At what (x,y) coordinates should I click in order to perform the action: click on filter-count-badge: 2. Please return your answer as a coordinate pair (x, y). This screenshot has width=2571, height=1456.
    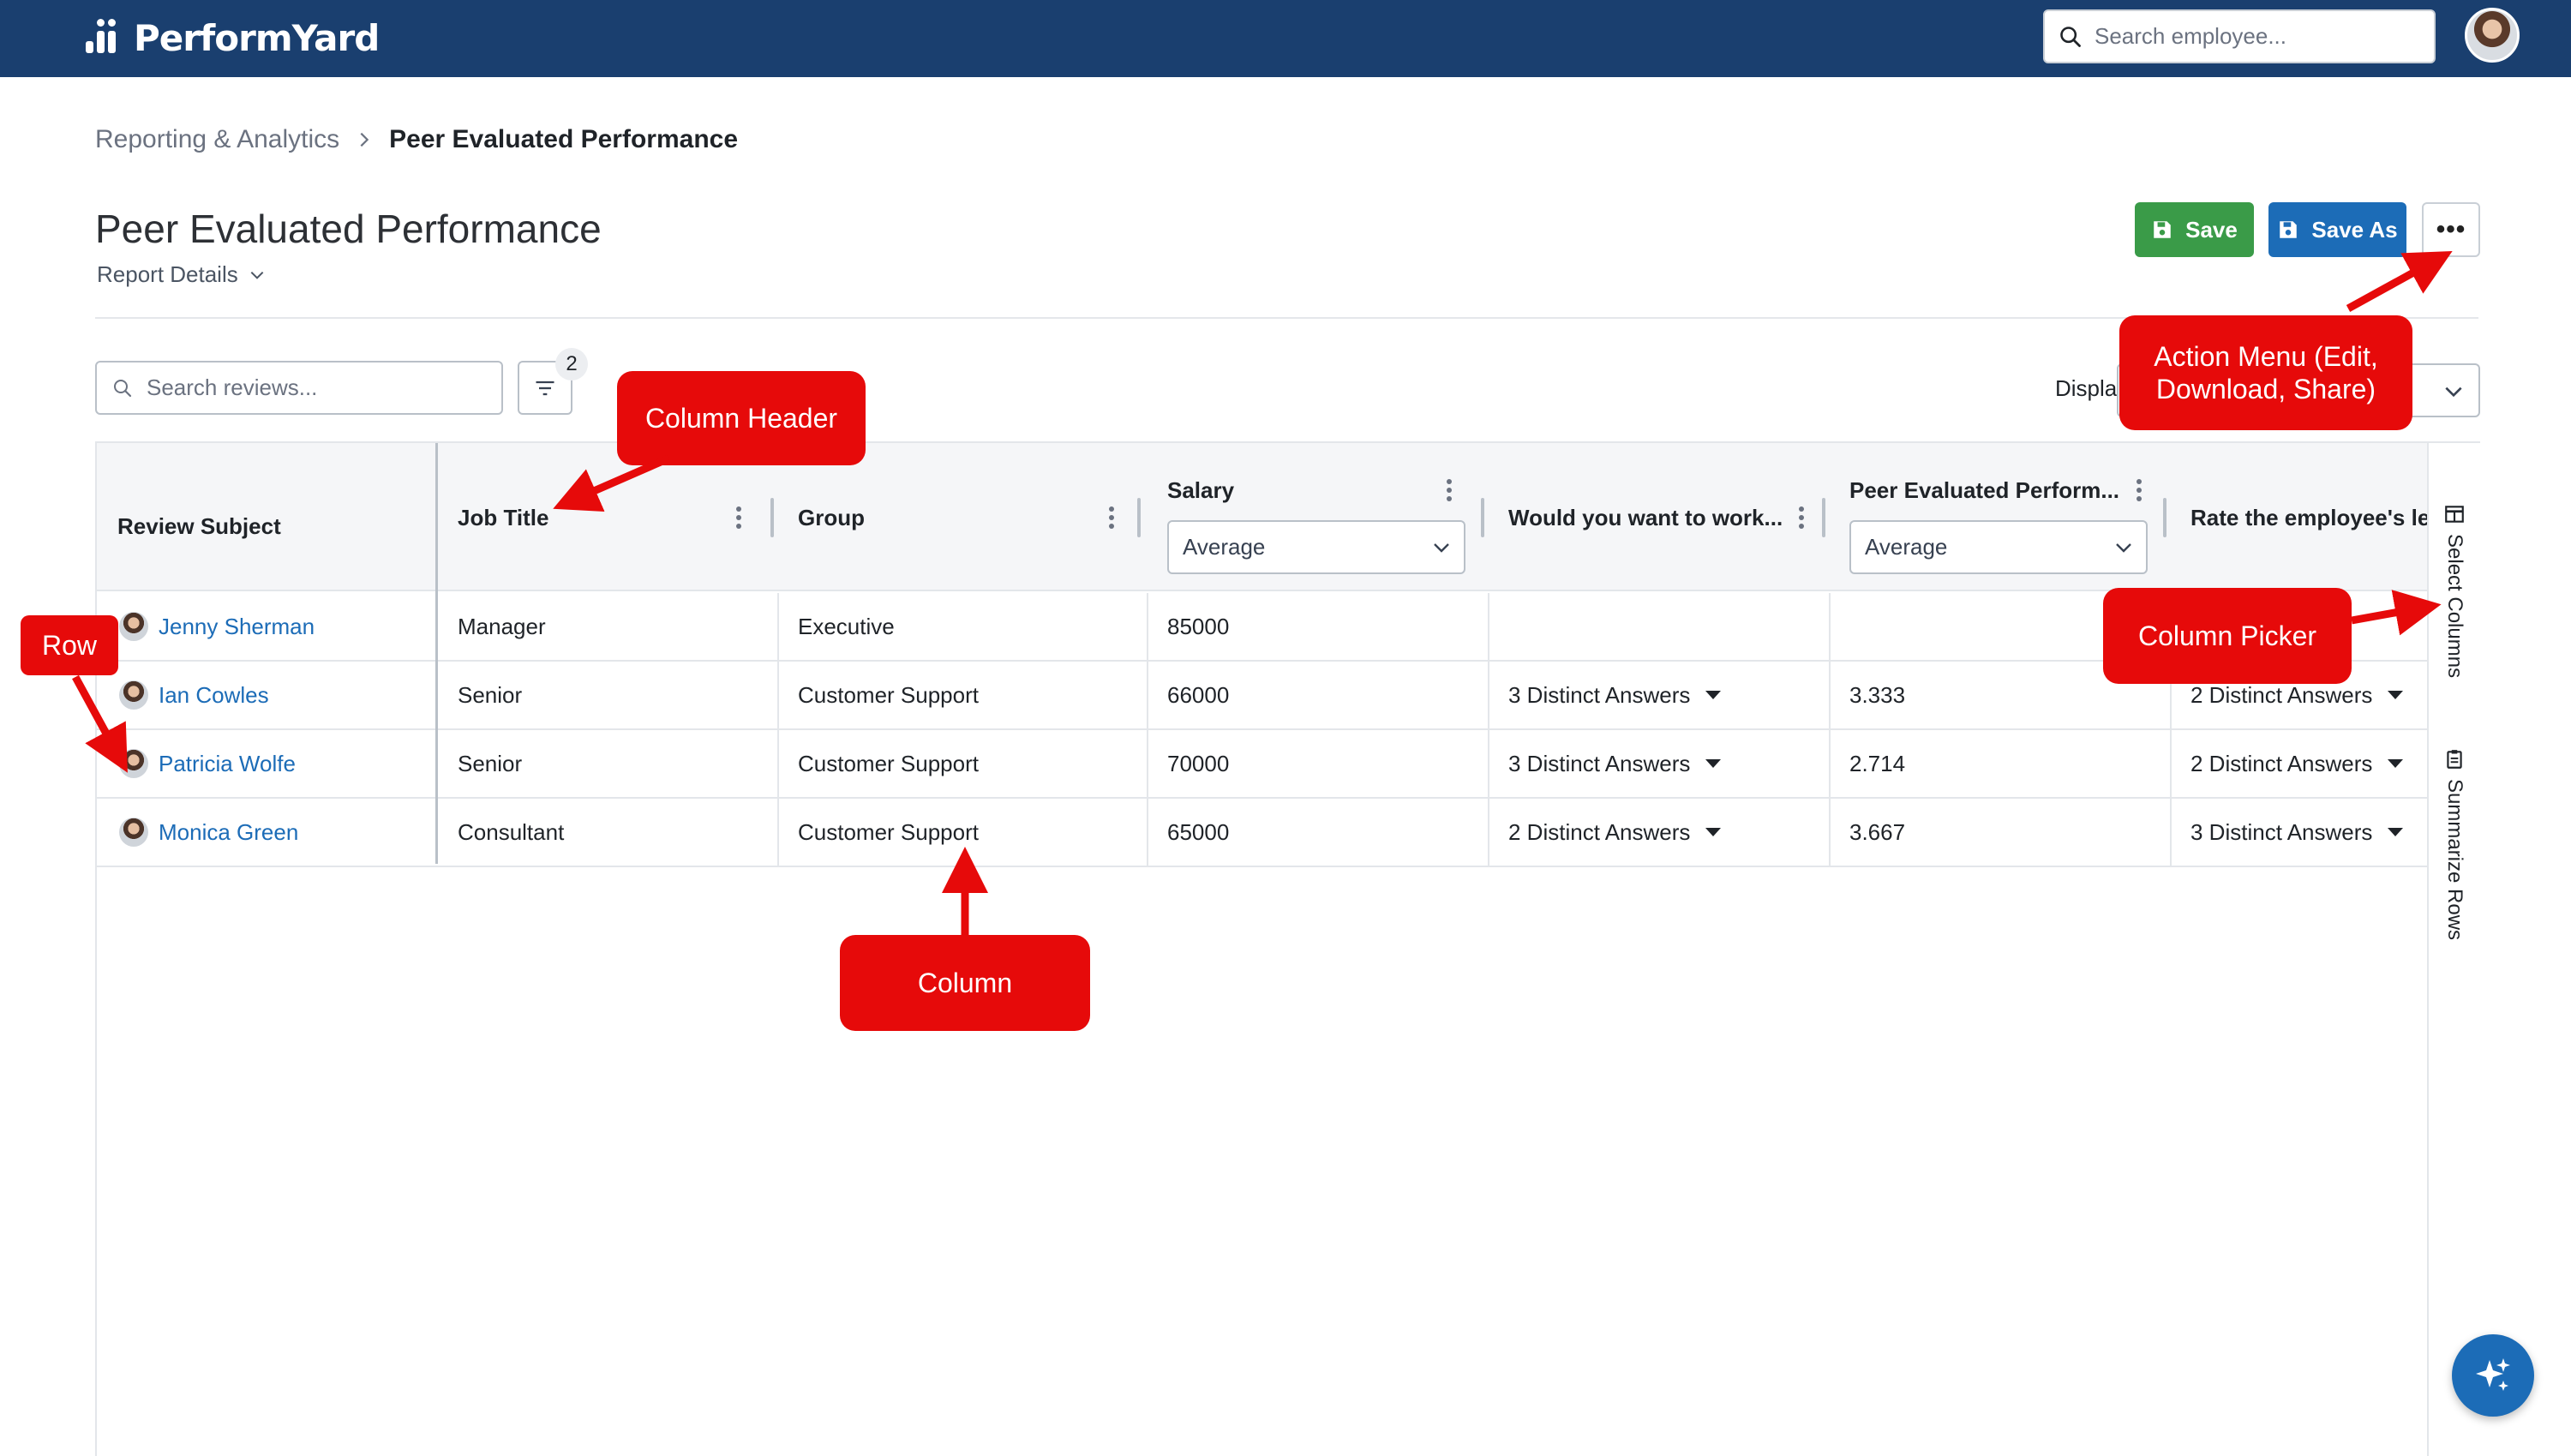
    Looking at the image, I should click on (571, 364).